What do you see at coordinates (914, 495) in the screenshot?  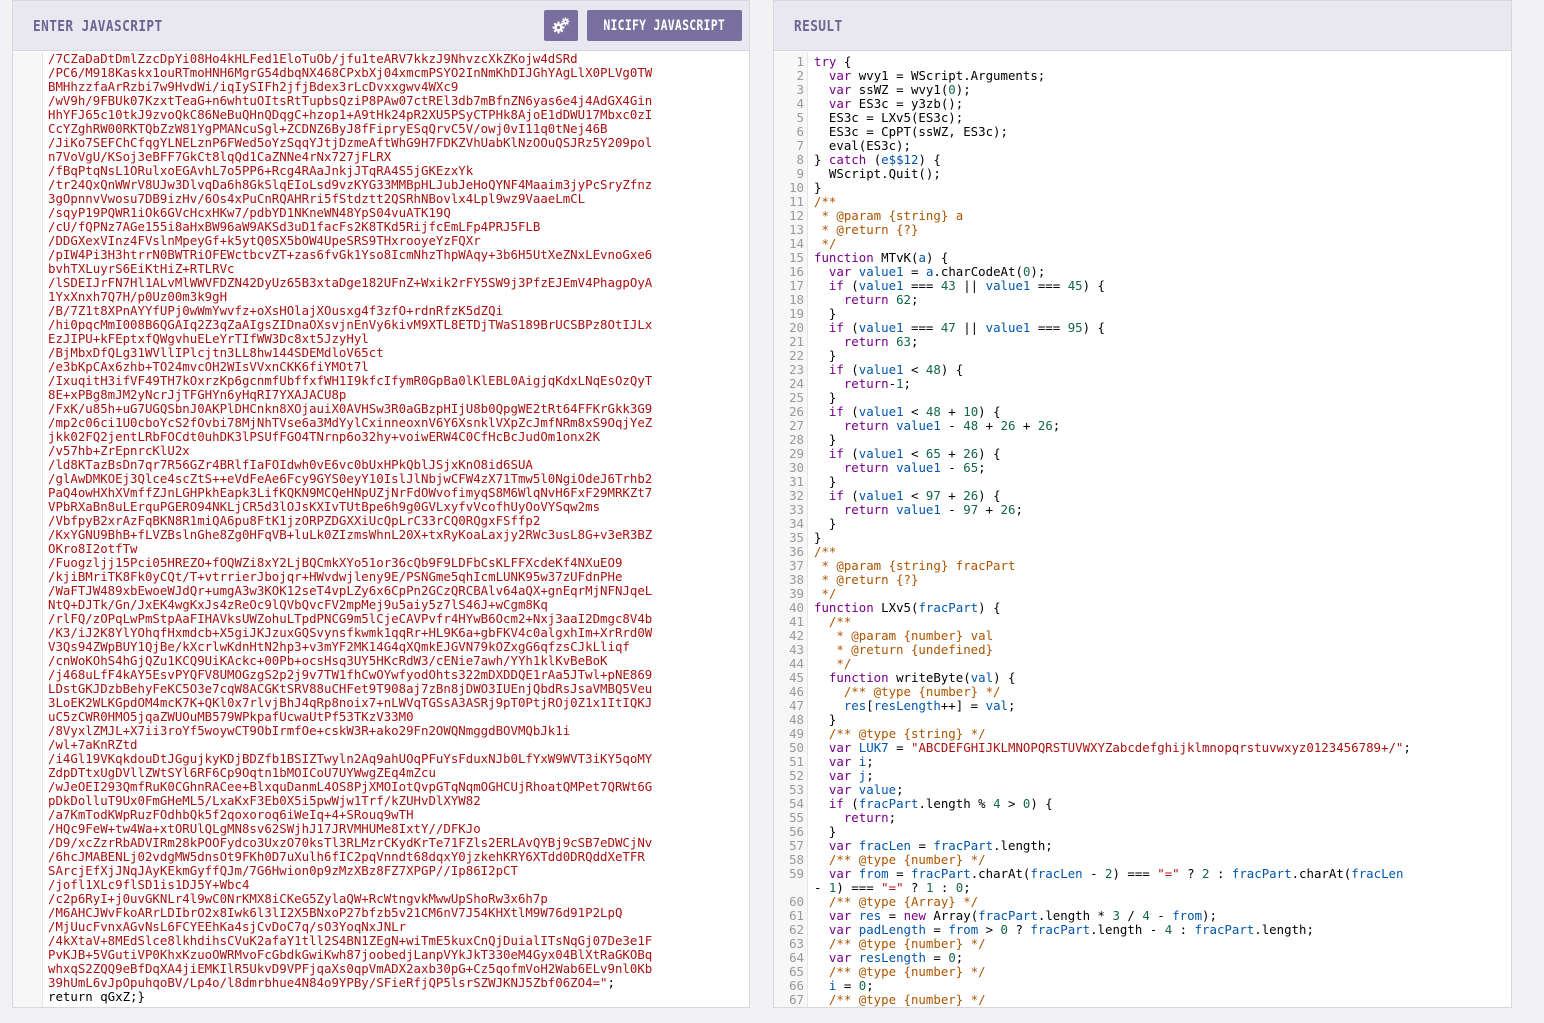 I see `line-code: if (value1 < 97 + 26) {` at bounding box center [914, 495].